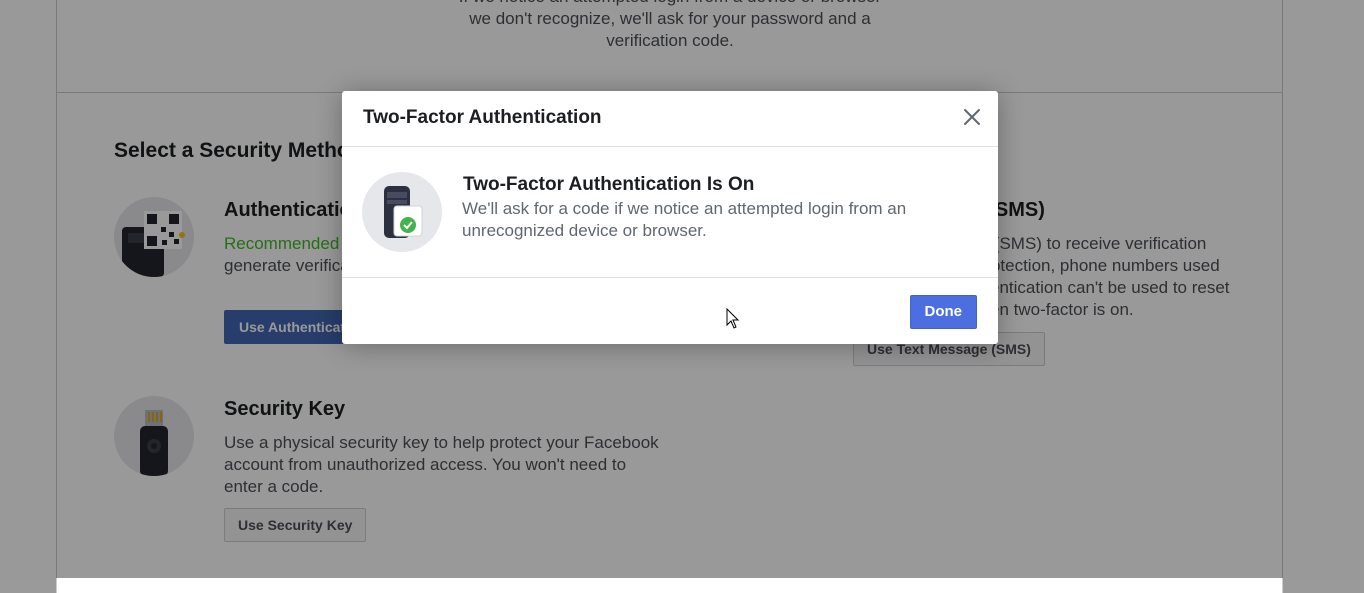 This screenshot has width=1364, height=593. I want to click on dialog-header: Two-Factor Authentication, so click(670, 119).